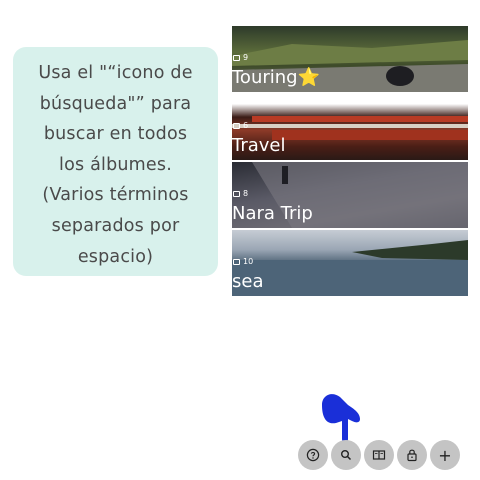 The image size is (480, 480). I want to click on lock-button, so click(412, 455).